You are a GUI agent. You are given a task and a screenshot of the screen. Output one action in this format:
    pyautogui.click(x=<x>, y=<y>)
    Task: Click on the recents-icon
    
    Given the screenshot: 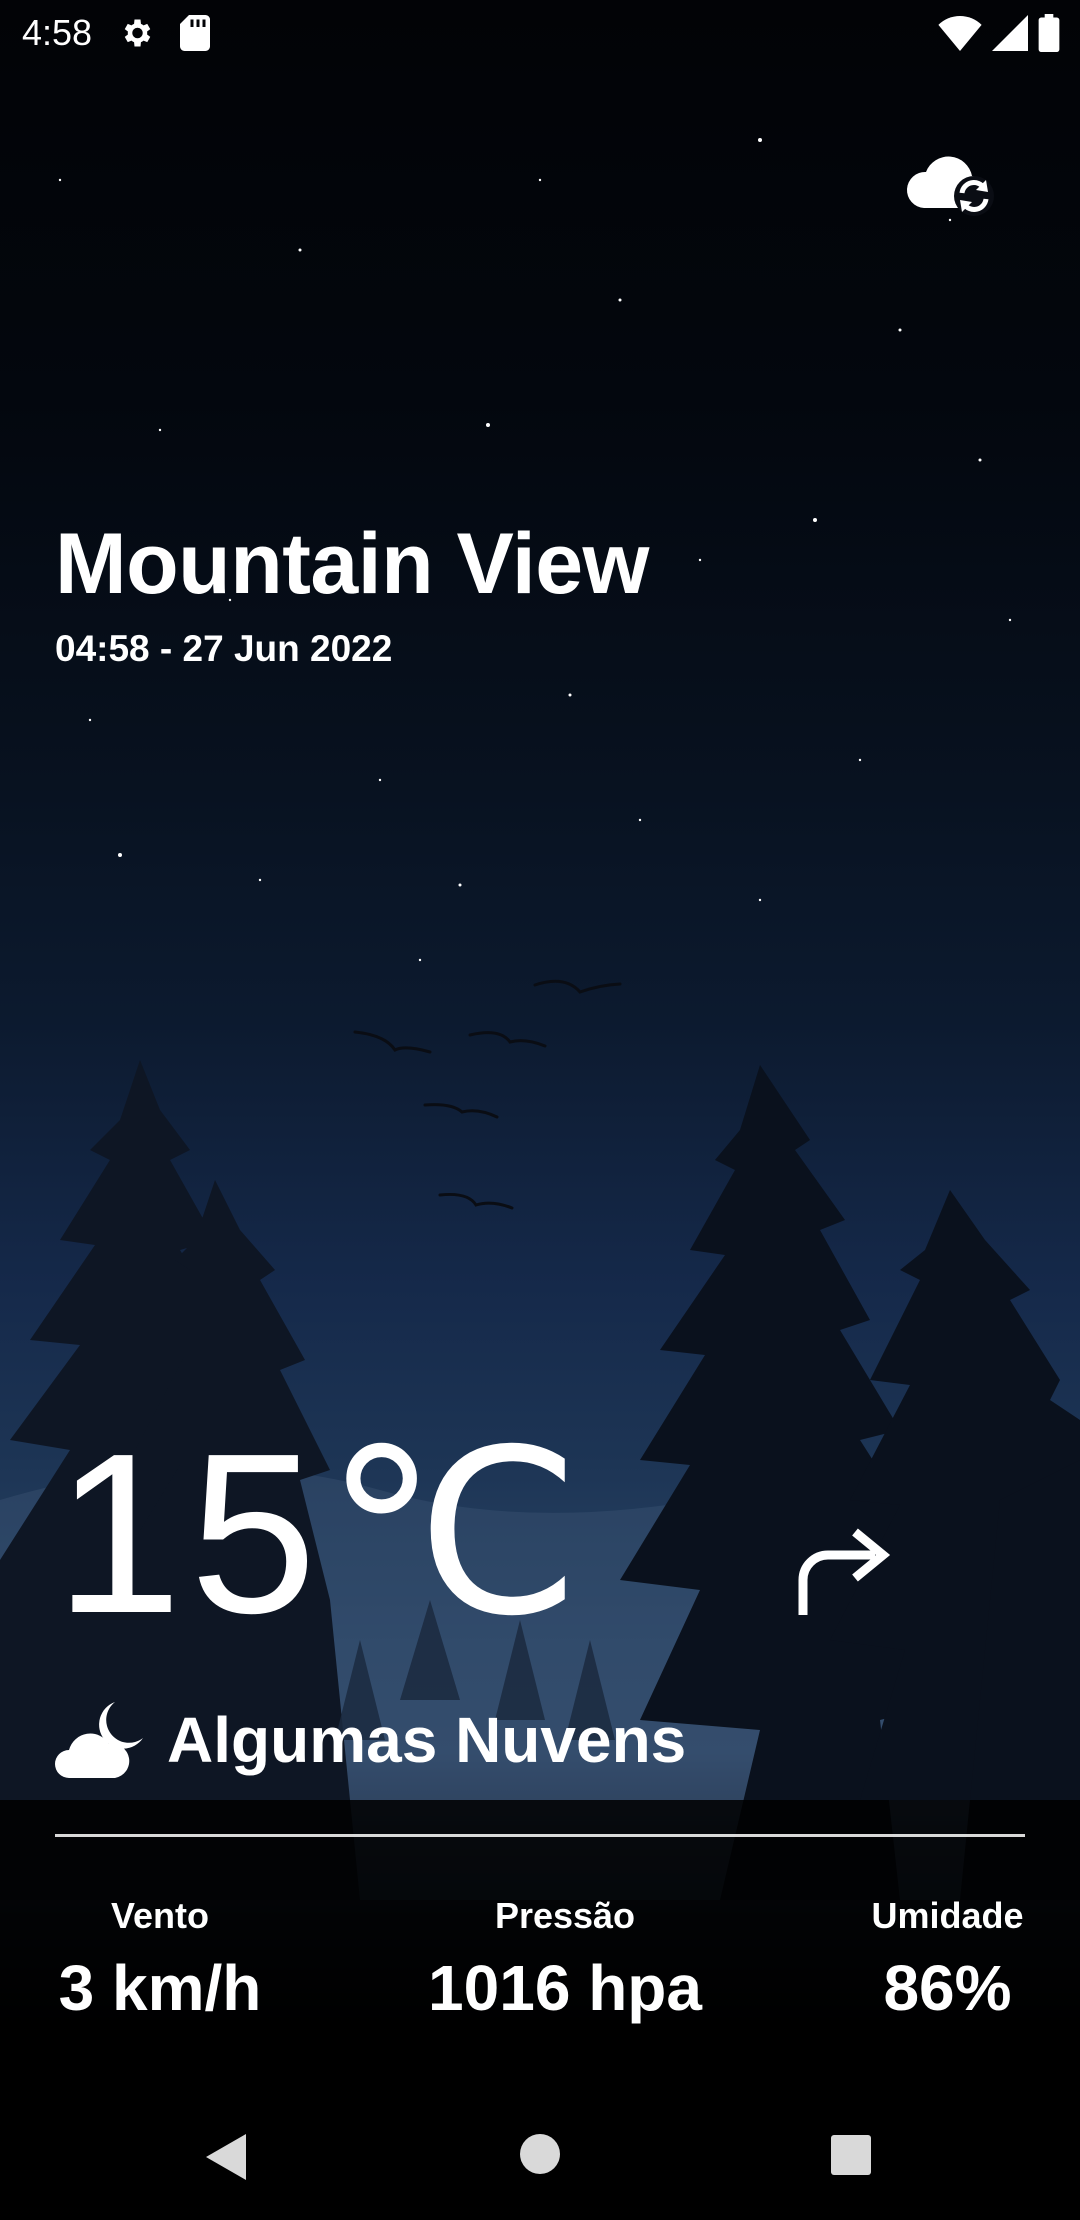 What is the action you would take?
    pyautogui.click(x=851, y=2155)
    